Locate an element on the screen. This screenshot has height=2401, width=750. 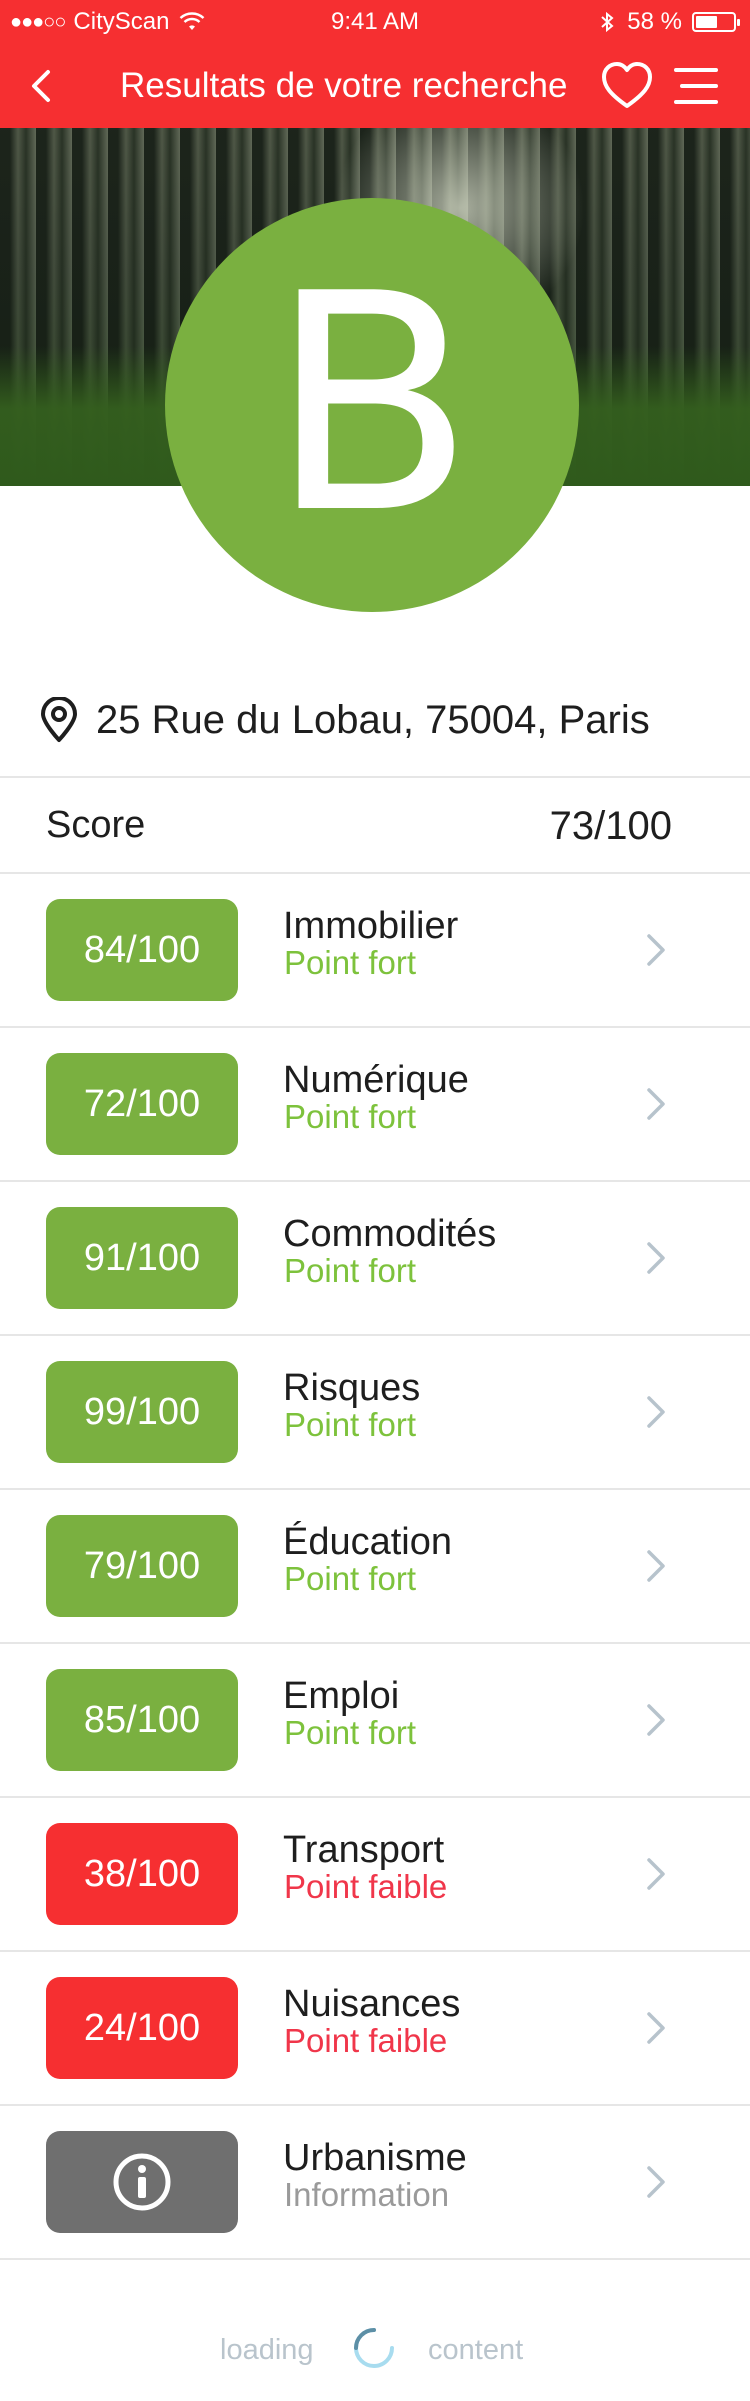
category-row: Urbanisme Information is located at coordinates (375, 2183).